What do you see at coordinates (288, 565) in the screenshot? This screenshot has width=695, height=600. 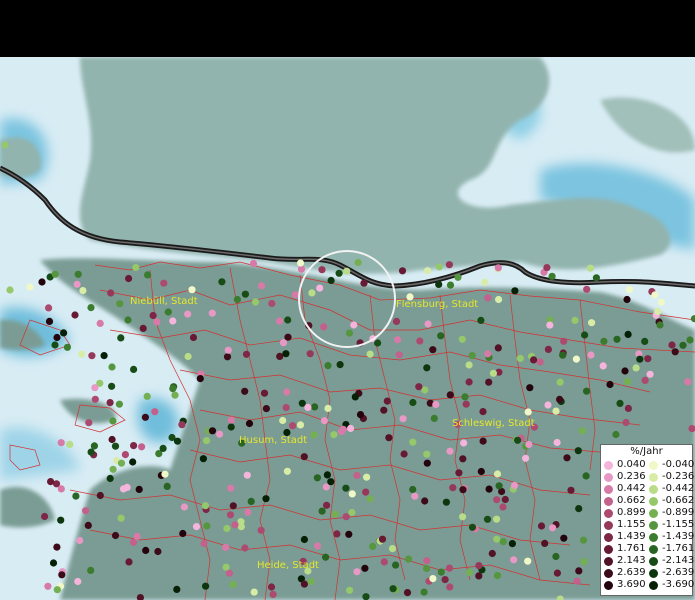 I see `city-label-heide: Heide, Stadt` at bounding box center [288, 565].